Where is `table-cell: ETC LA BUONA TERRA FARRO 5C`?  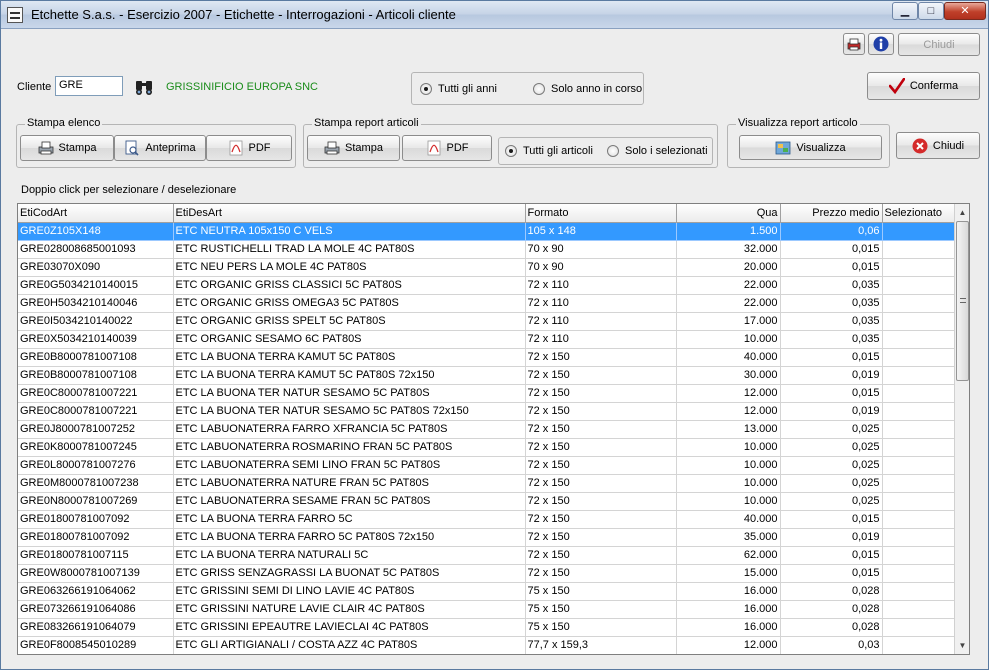
table-cell: ETC LA BUONA TERRA FARRO 5C is located at coordinates (349, 519).